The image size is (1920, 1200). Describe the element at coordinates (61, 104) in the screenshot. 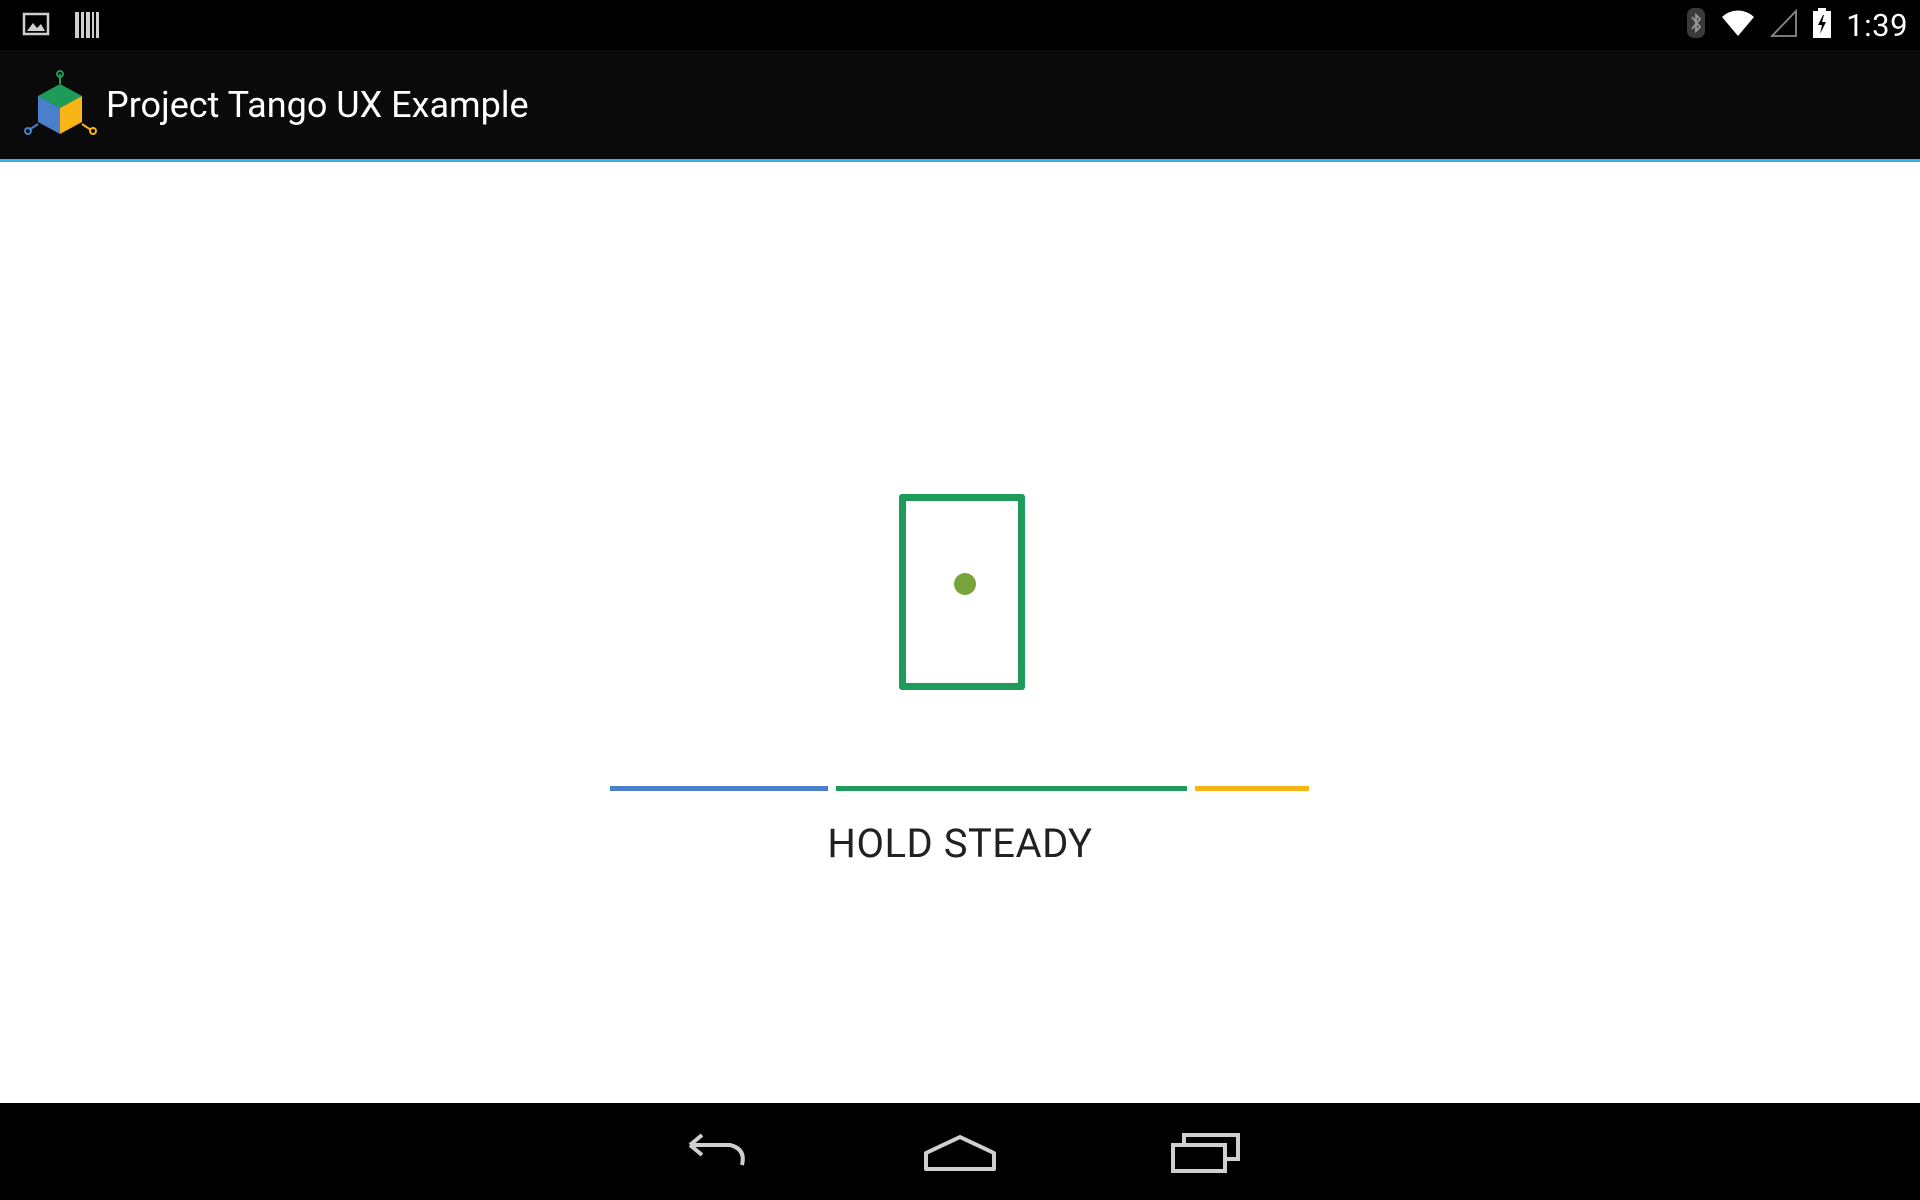

I see `tango-cube-icon` at that location.